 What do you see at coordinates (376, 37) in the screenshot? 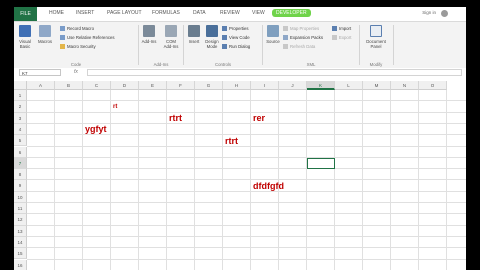
I see `document-panel-button: Document Panel` at bounding box center [376, 37].